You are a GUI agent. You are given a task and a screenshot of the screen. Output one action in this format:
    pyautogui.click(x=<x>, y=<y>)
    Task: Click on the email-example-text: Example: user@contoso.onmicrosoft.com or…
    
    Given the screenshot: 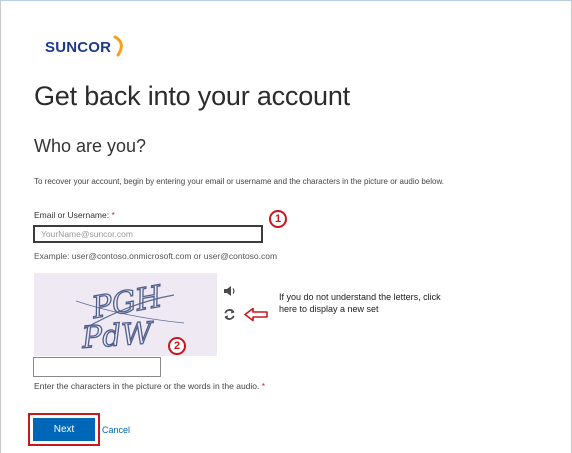 What is the action you would take?
    pyautogui.click(x=156, y=256)
    